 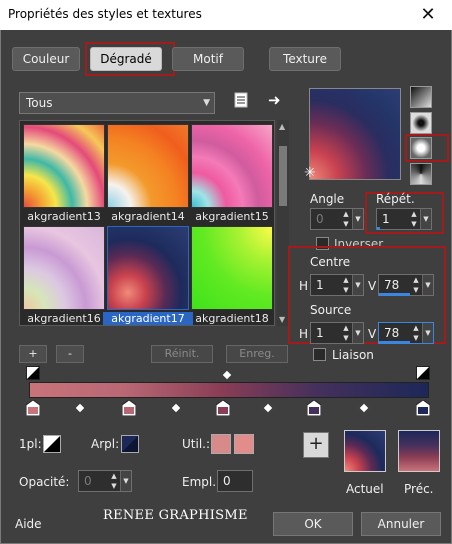 I want to click on tab-motif: Motif, so click(x=208, y=59).